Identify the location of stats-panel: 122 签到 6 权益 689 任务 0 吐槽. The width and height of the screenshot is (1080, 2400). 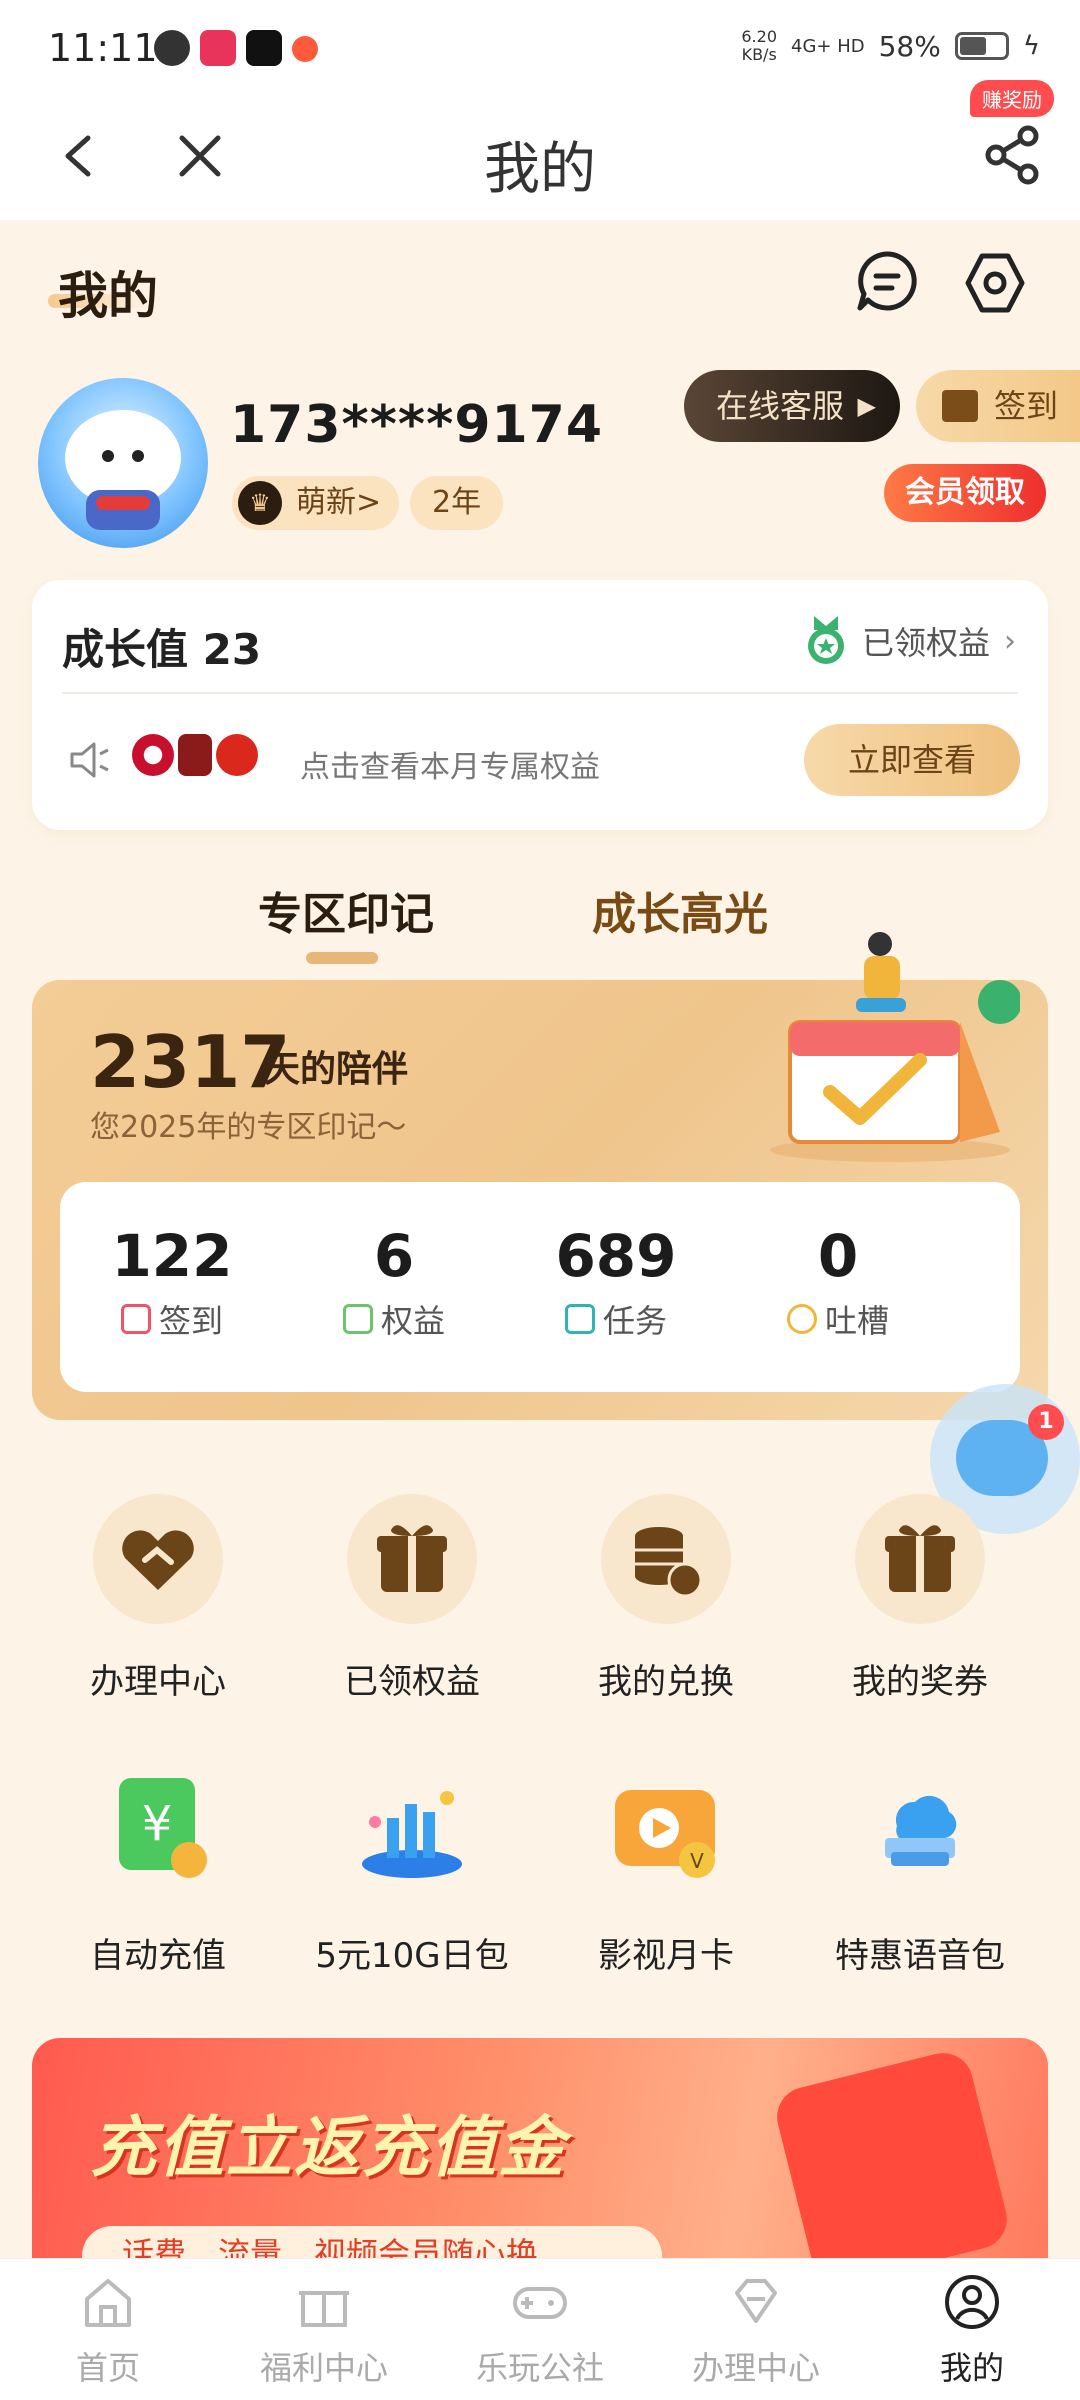
(540, 1287).